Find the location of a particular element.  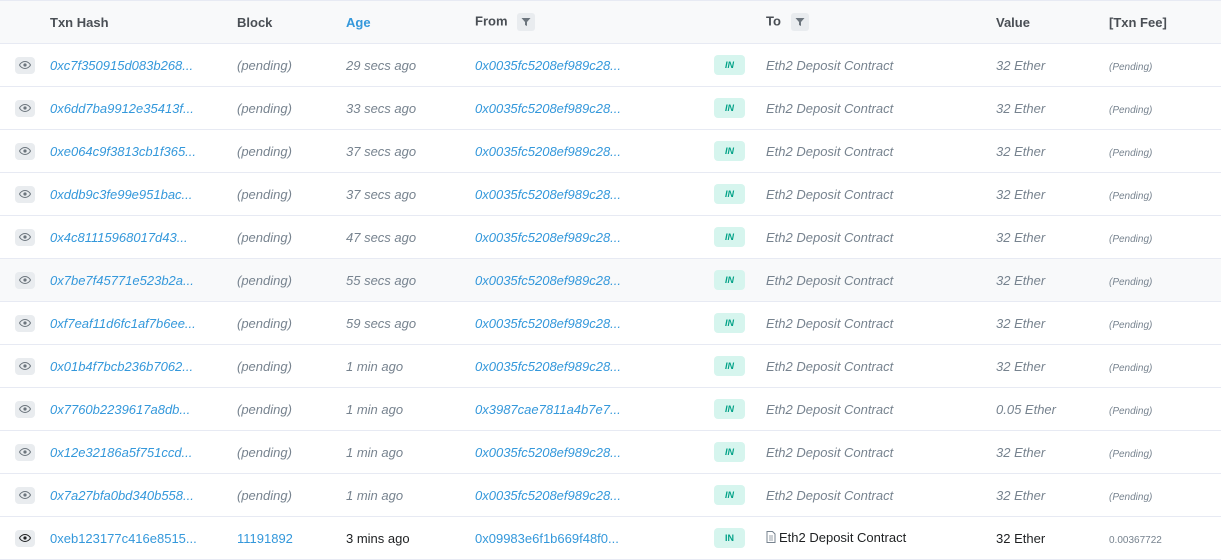

document-icon is located at coordinates (771, 538).